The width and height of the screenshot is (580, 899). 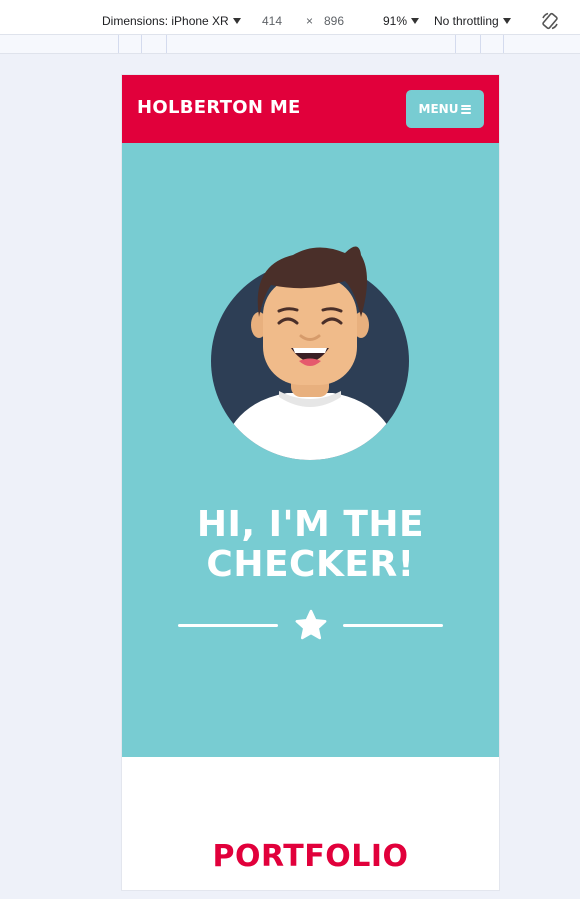 What do you see at coordinates (290, 44) in the screenshot?
I see `device-ruler` at bounding box center [290, 44].